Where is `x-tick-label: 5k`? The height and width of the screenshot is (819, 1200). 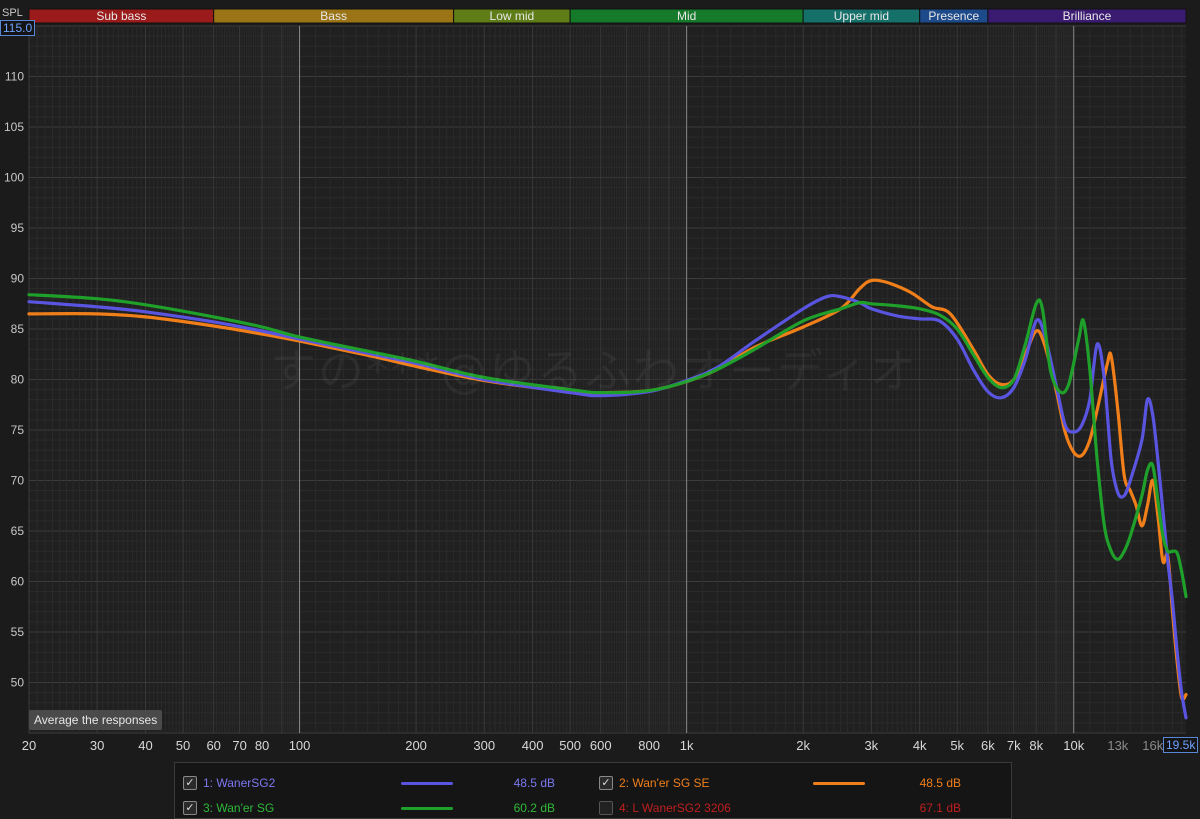 x-tick-label: 5k is located at coordinates (957, 745).